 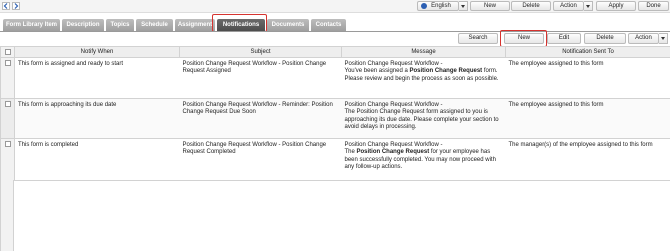 I want to click on next-record-button, so click(x=16, y=6).